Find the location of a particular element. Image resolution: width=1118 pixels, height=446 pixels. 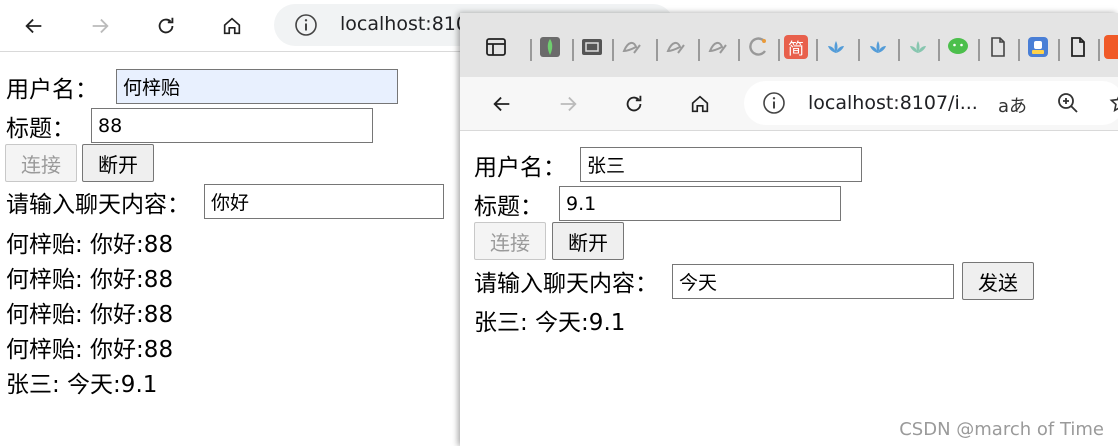

sidebar-icon is located at coordinates (496, 47).